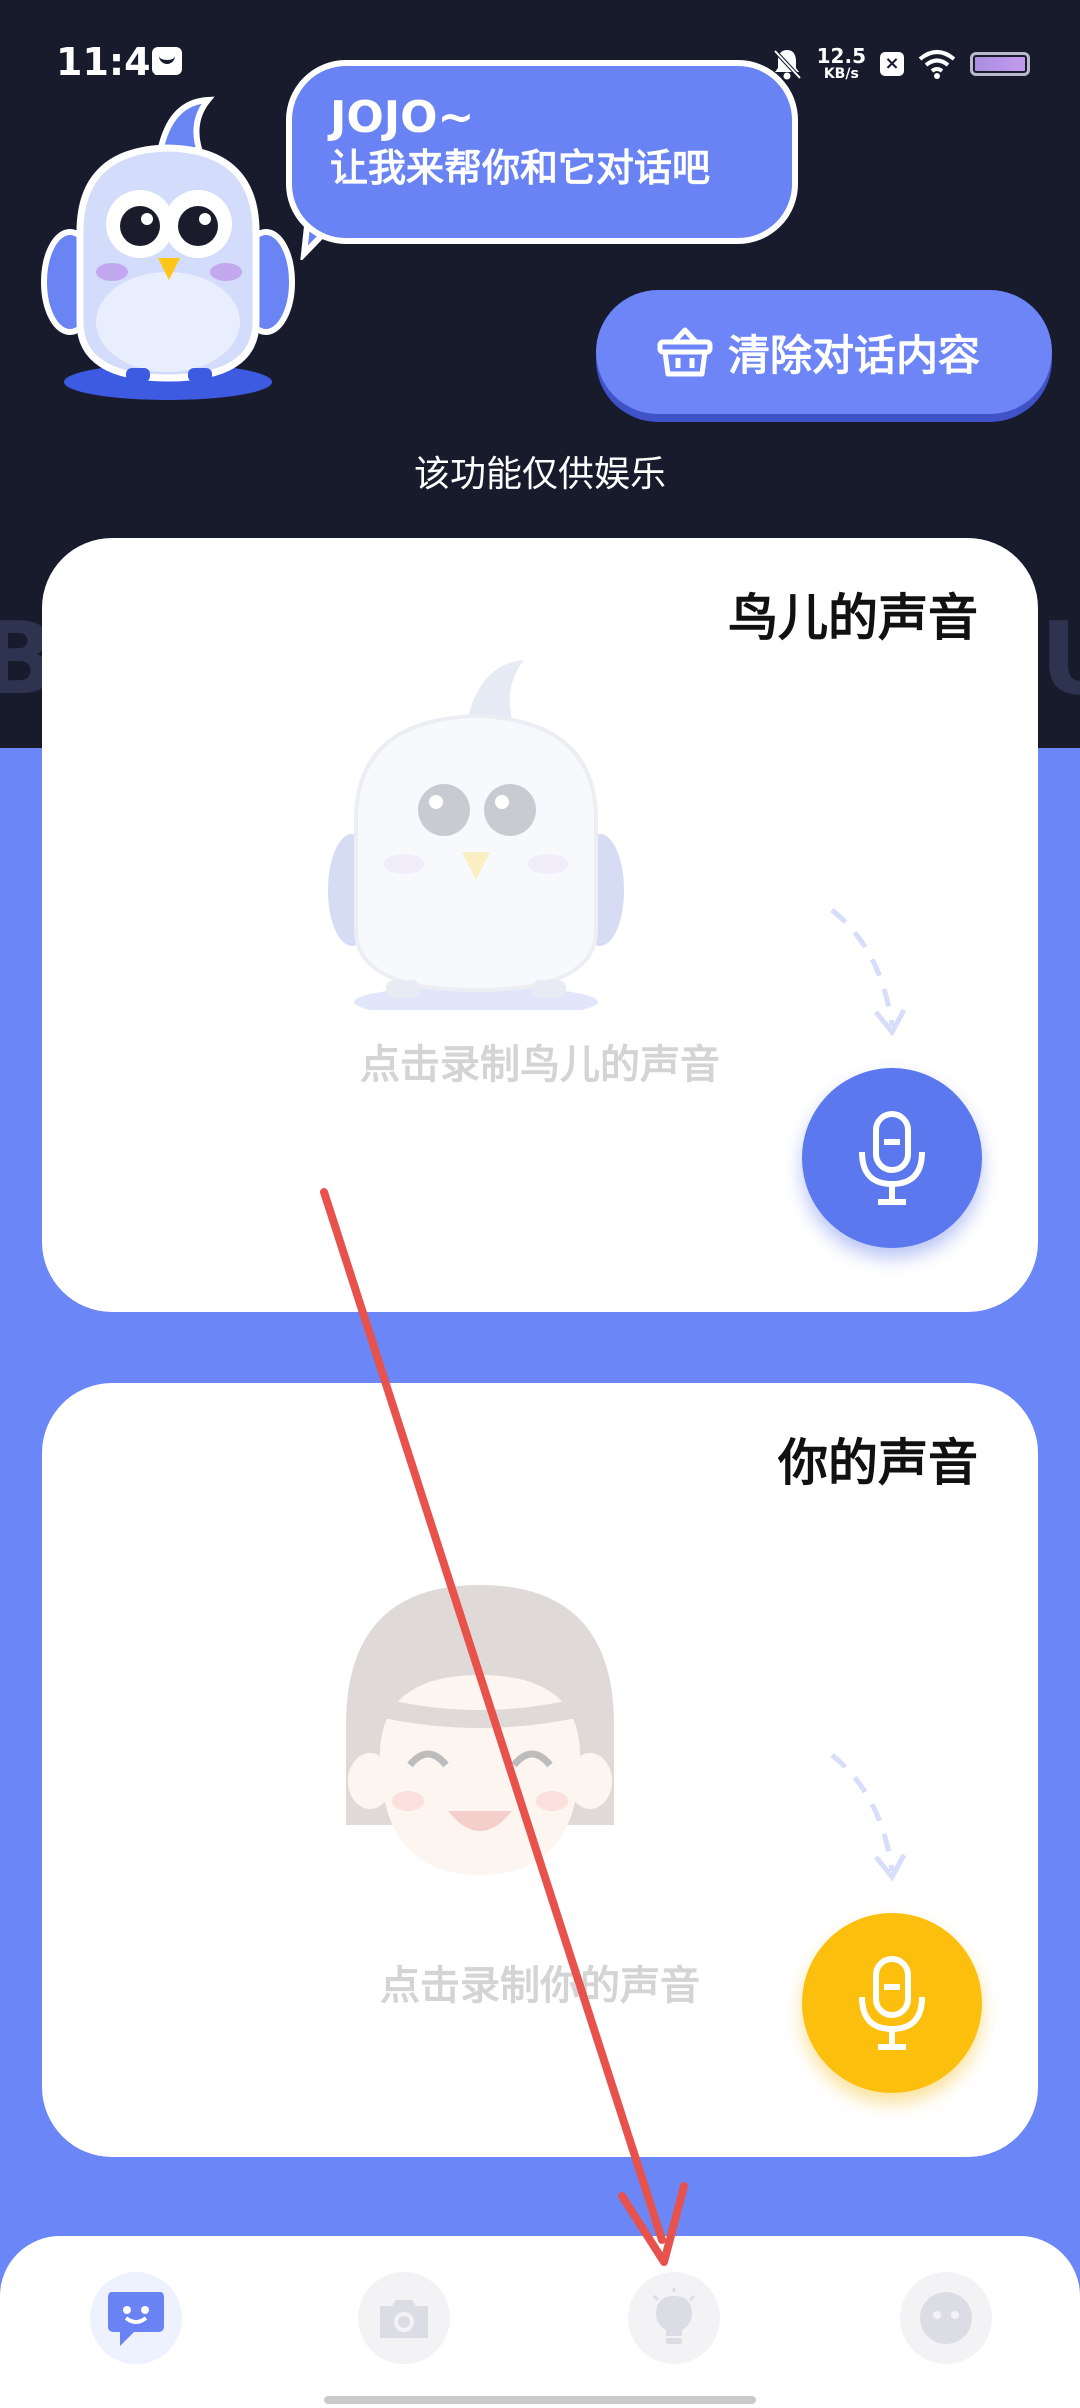 The width and height of the screenshot is (1080, 2408). I want to click on nav-camera, so click(404, 2318).